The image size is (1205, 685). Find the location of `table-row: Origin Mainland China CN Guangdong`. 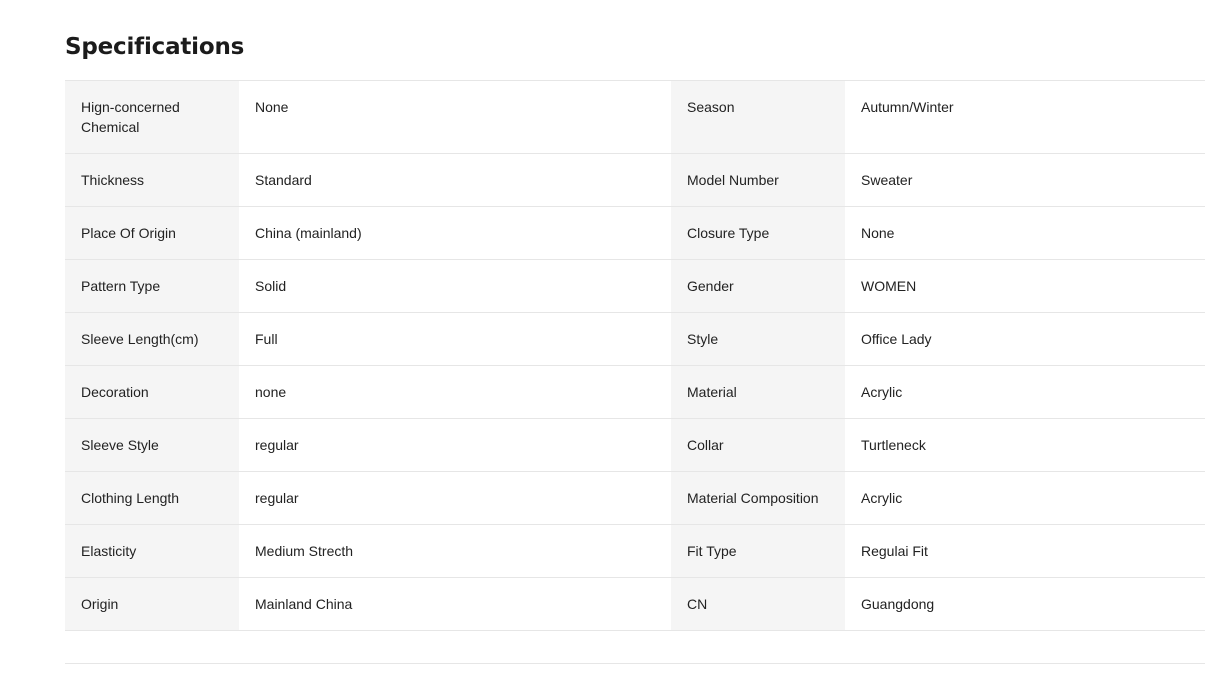

table-row: Origin Mainland China CN Guangdong is located at coordinates (635, 604).